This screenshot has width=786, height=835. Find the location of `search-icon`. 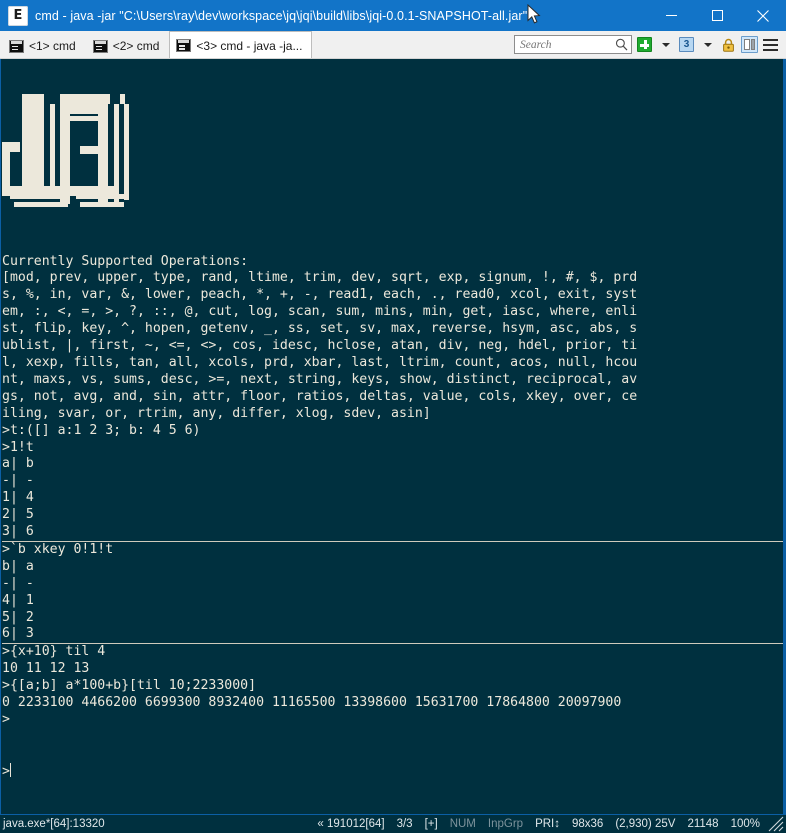

search-icon is located at coordinates (621, 44).